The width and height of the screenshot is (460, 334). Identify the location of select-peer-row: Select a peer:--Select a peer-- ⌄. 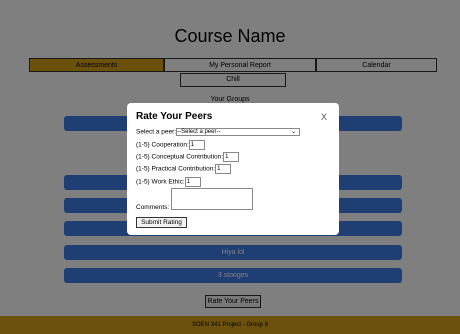
(218, 132).